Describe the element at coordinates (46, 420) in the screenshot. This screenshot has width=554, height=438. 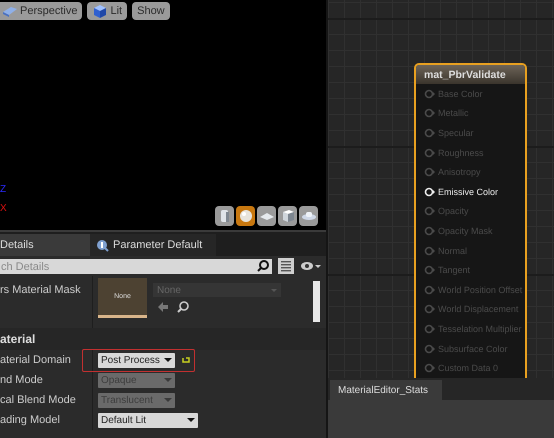
I see `property-label: ading Model` at that location.